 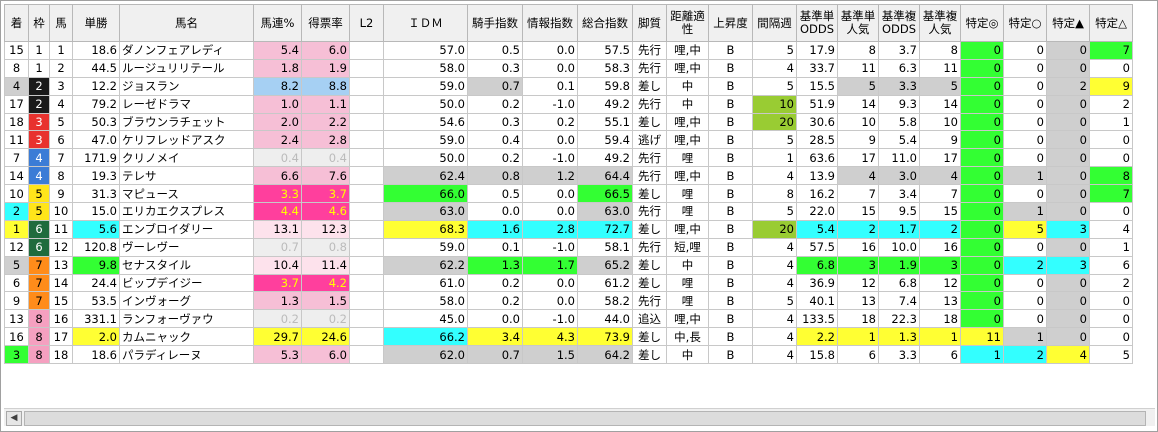 I want to click on cell-kijun-tan-odds: 63.6, so click(x=817, y=158).